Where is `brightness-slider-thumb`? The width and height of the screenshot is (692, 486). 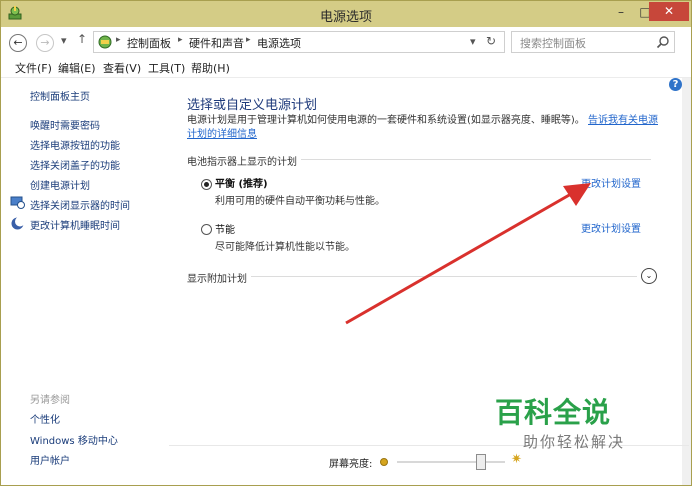 brightness-slider-thumb is located at coordinates (481, 462).